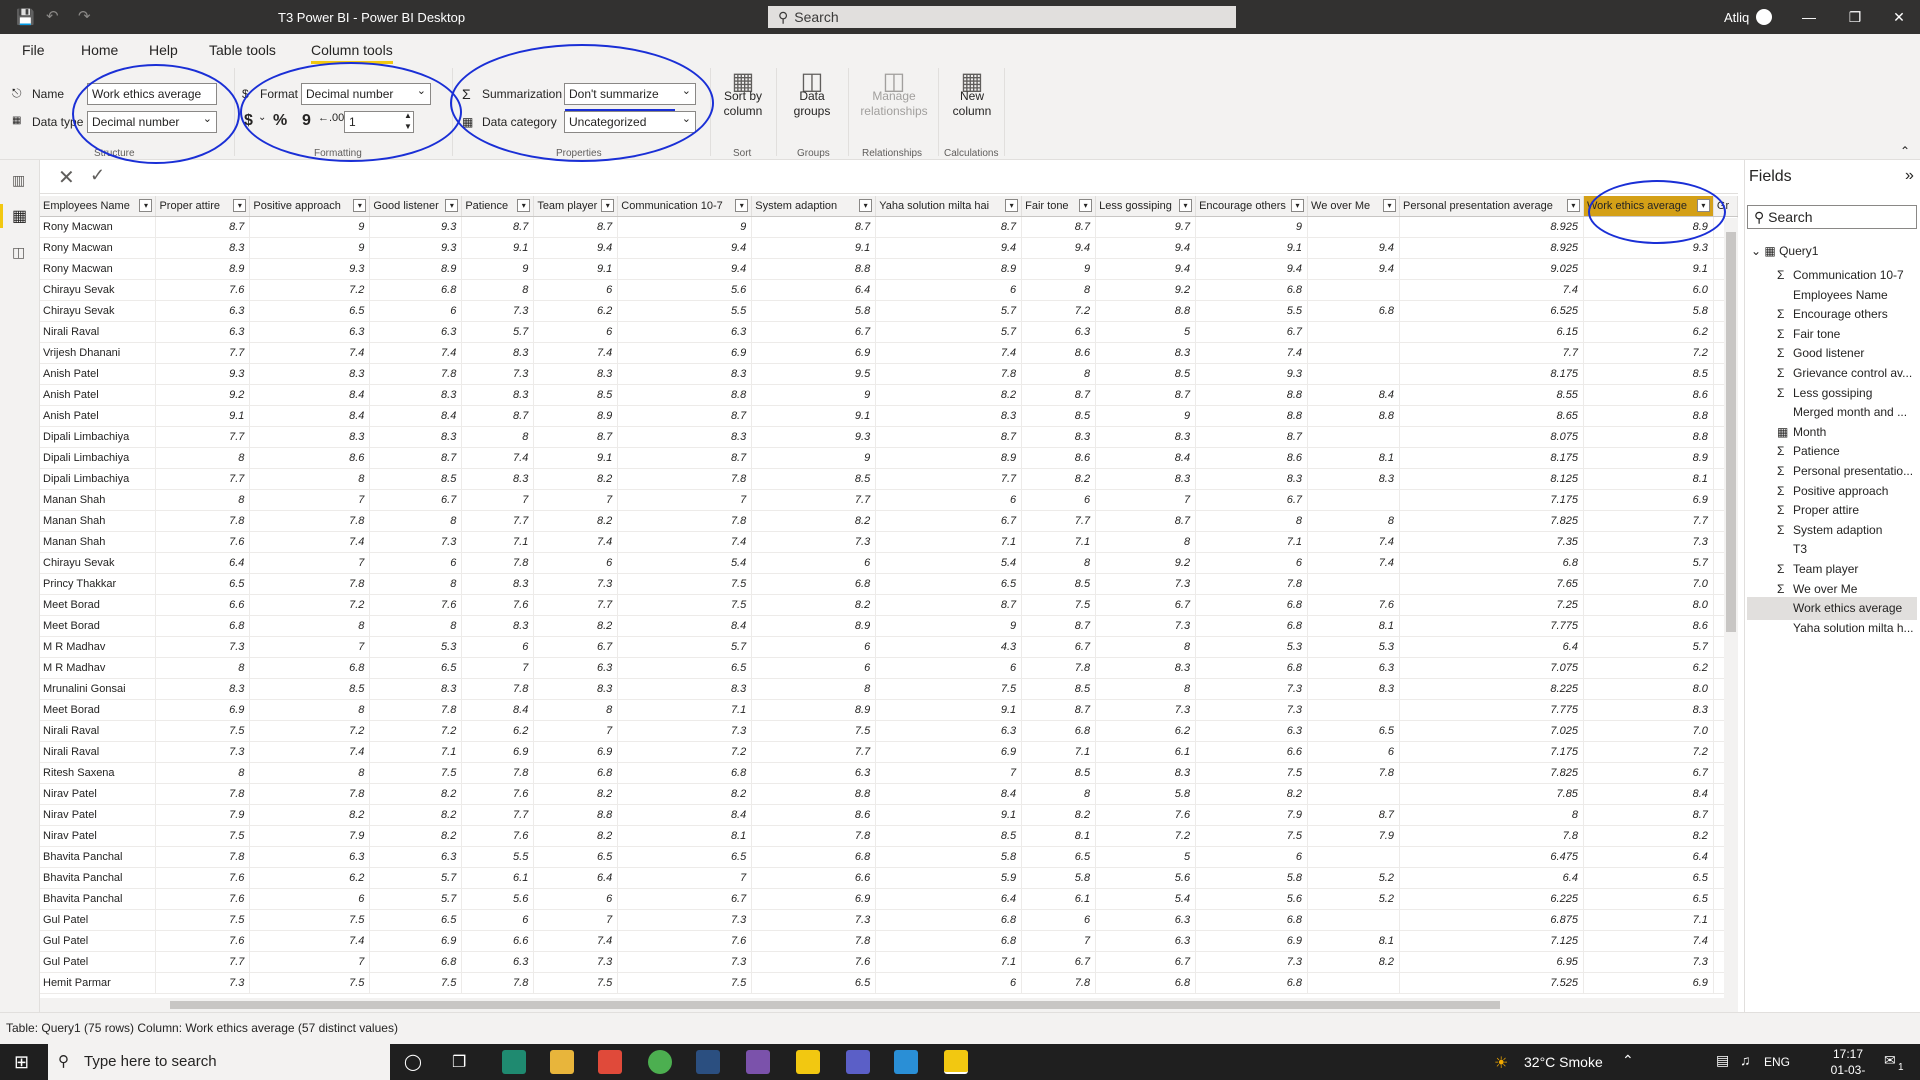 The height and width of the screenshot is (1080, 1920). Describe the element at coordinates (1491, 773) in the screenshot. I see `table-cell: 7.825` at that location.